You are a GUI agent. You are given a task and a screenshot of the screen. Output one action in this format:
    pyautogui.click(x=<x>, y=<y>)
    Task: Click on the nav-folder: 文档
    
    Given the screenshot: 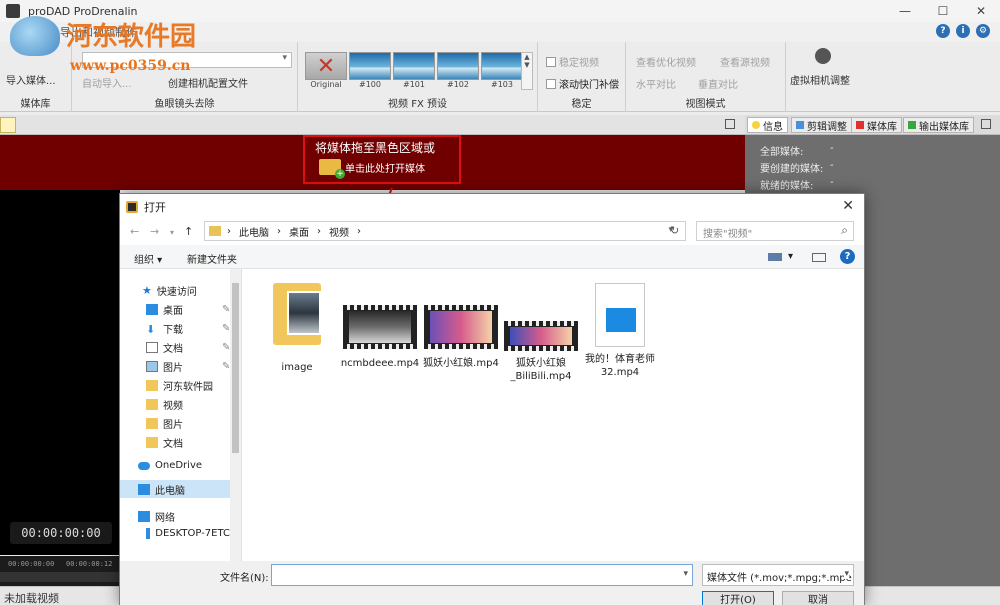 What is the action you would take?
    pyautogui.click(x=164, y=442)
    